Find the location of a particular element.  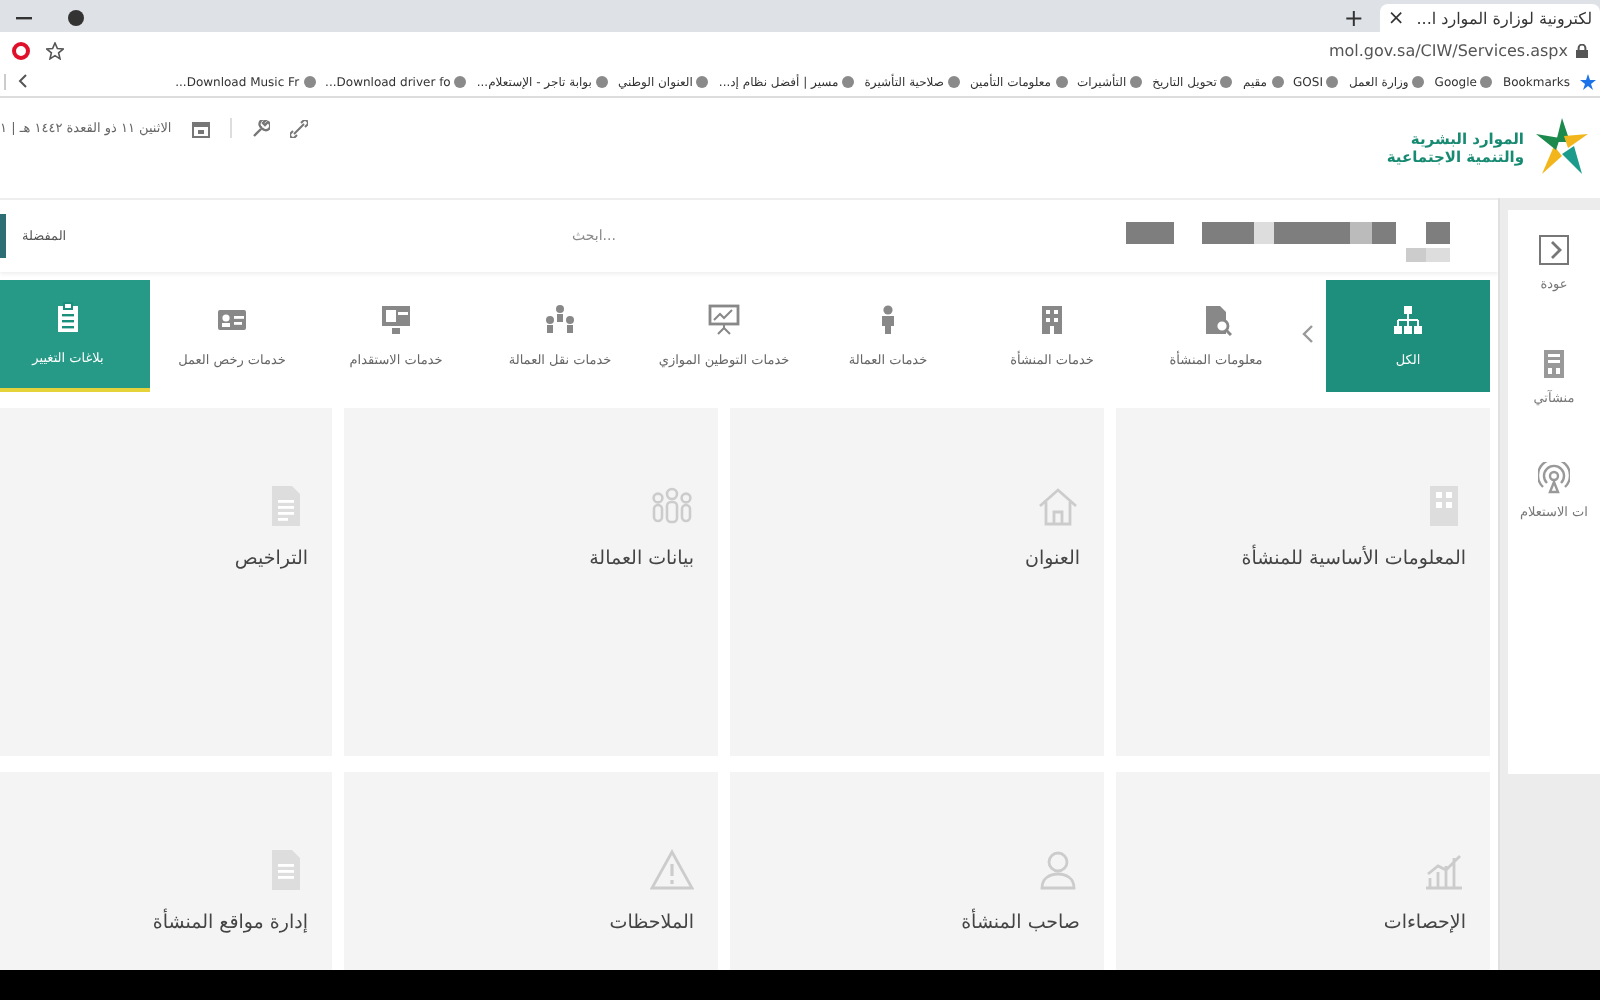

service-card: المعلومات الأساسية للمنشأة is located at coordinates (1303, 582).